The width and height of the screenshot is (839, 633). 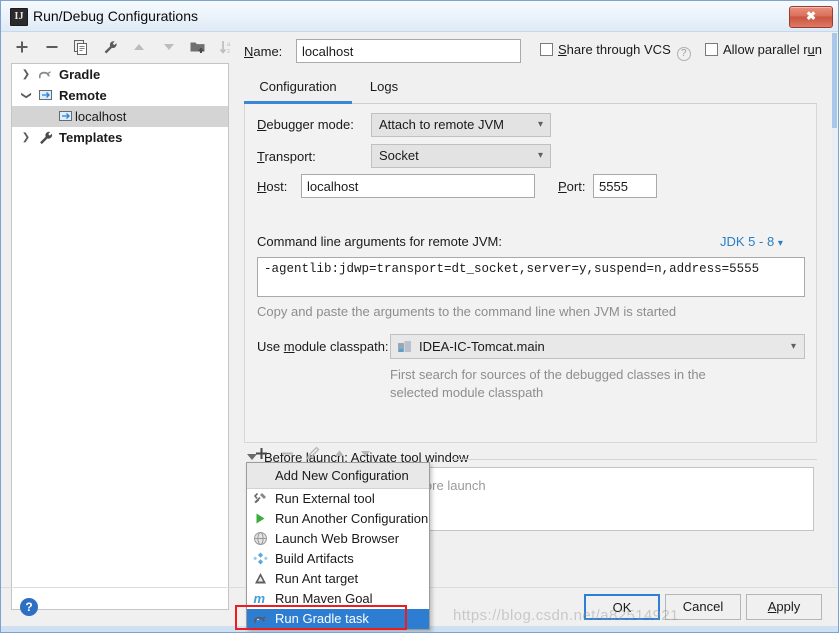 I want to click on new-folder-button, so click(x=198, y=48).